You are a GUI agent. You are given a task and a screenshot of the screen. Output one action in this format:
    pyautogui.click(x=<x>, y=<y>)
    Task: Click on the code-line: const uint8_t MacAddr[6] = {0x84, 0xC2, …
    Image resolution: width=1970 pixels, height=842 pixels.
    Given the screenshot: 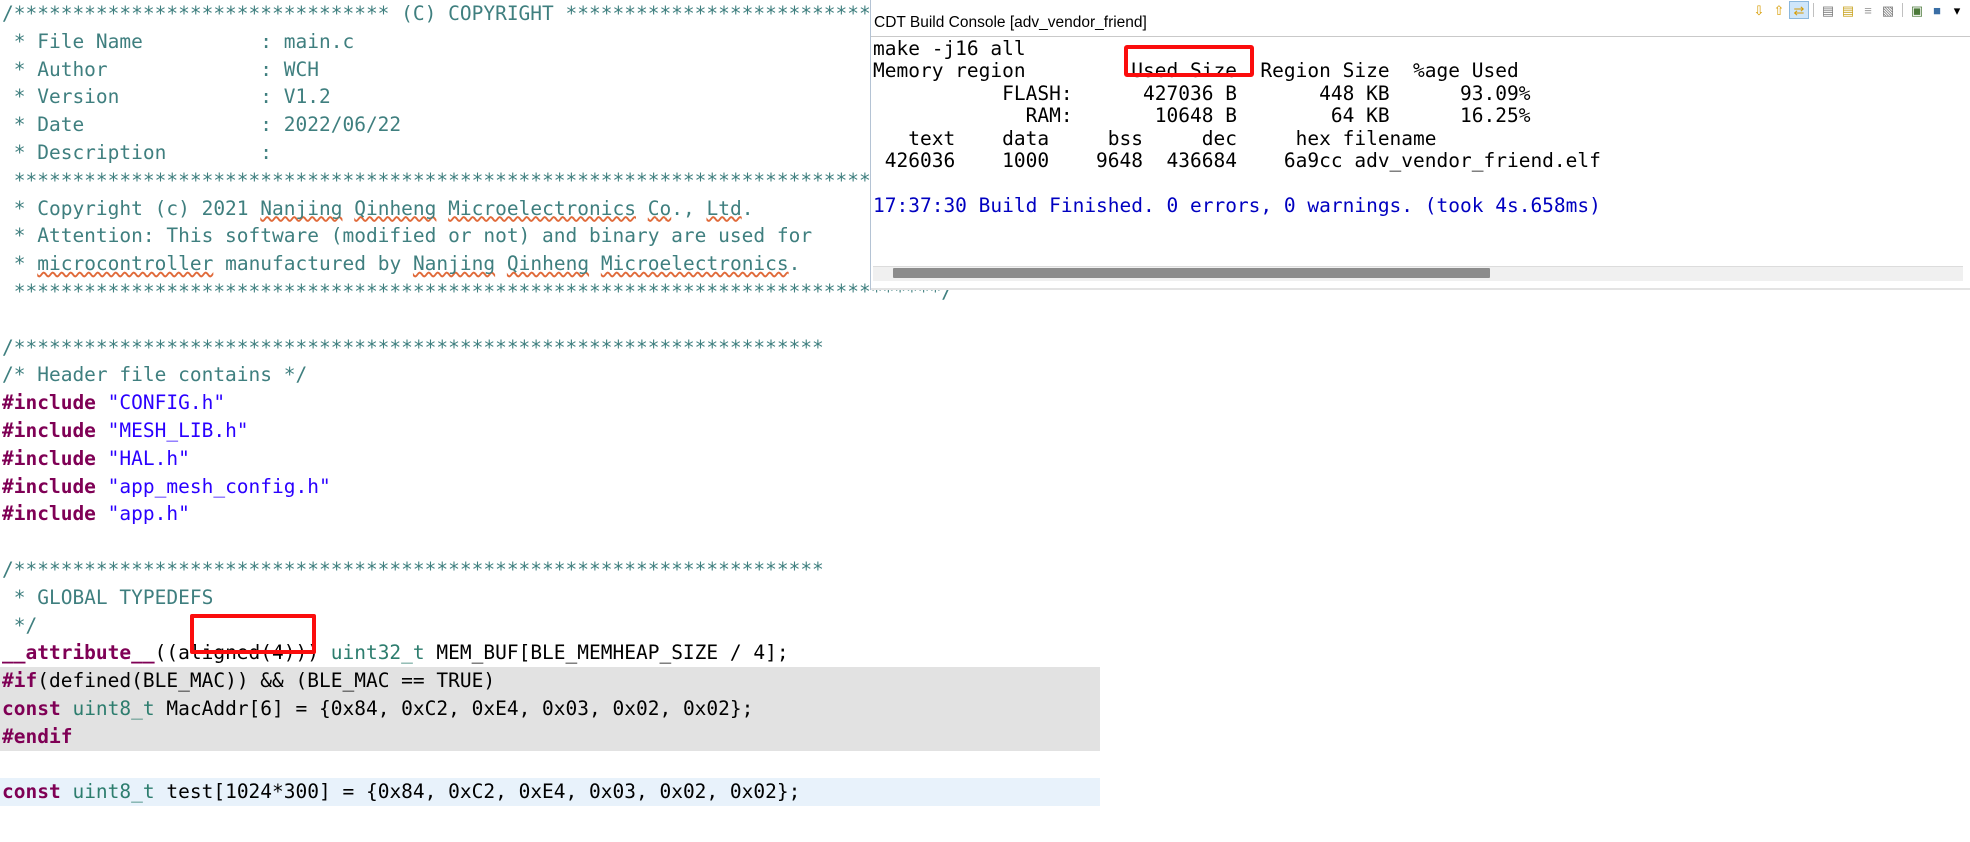 What is the action you would take?
    pyautogui.click(x=550, y=708)
    